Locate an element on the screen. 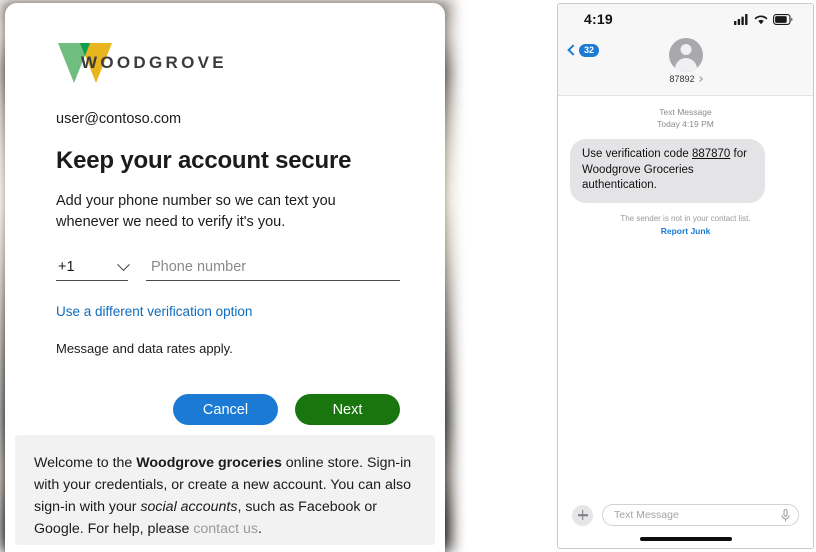  account-email: user@contoso.com is located at coordinates (119, 119).